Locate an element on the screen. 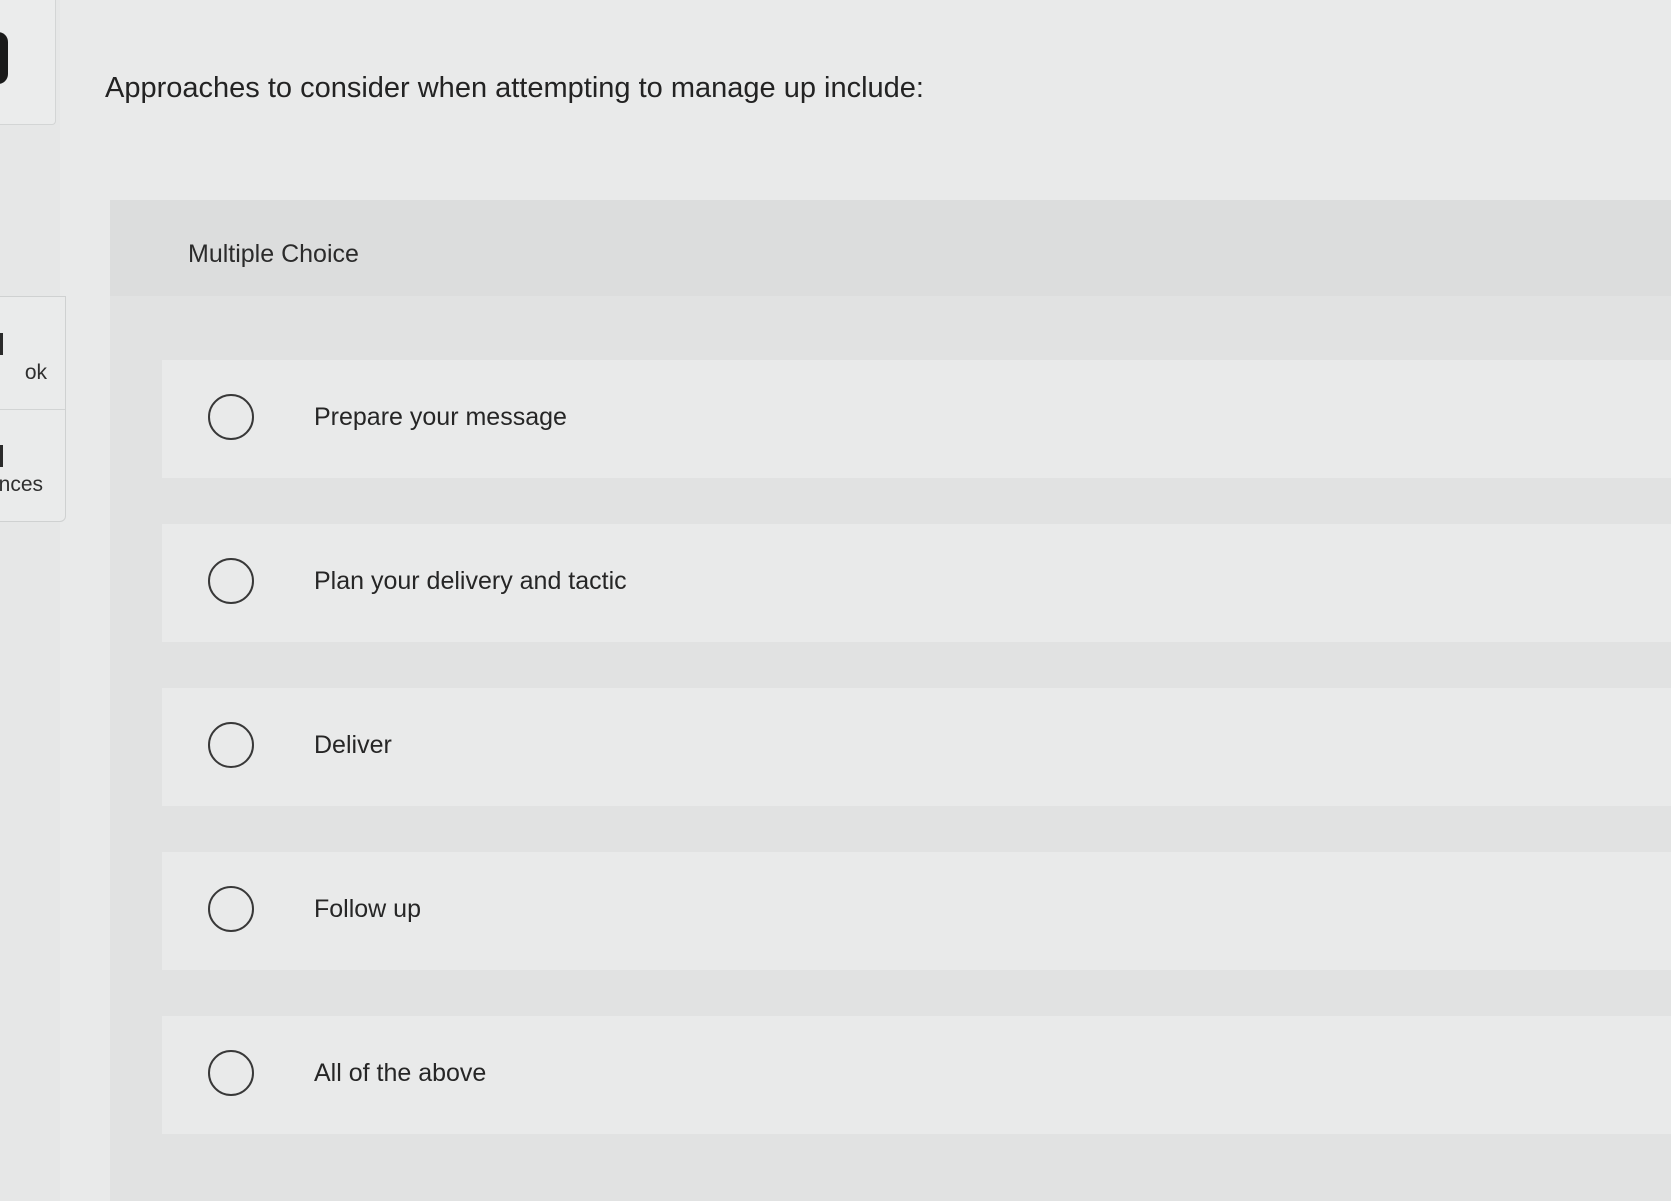 The width and height of the screenshot is (1671, 1201). answer-option-row: Deliver is located at coordinates (916, 747).